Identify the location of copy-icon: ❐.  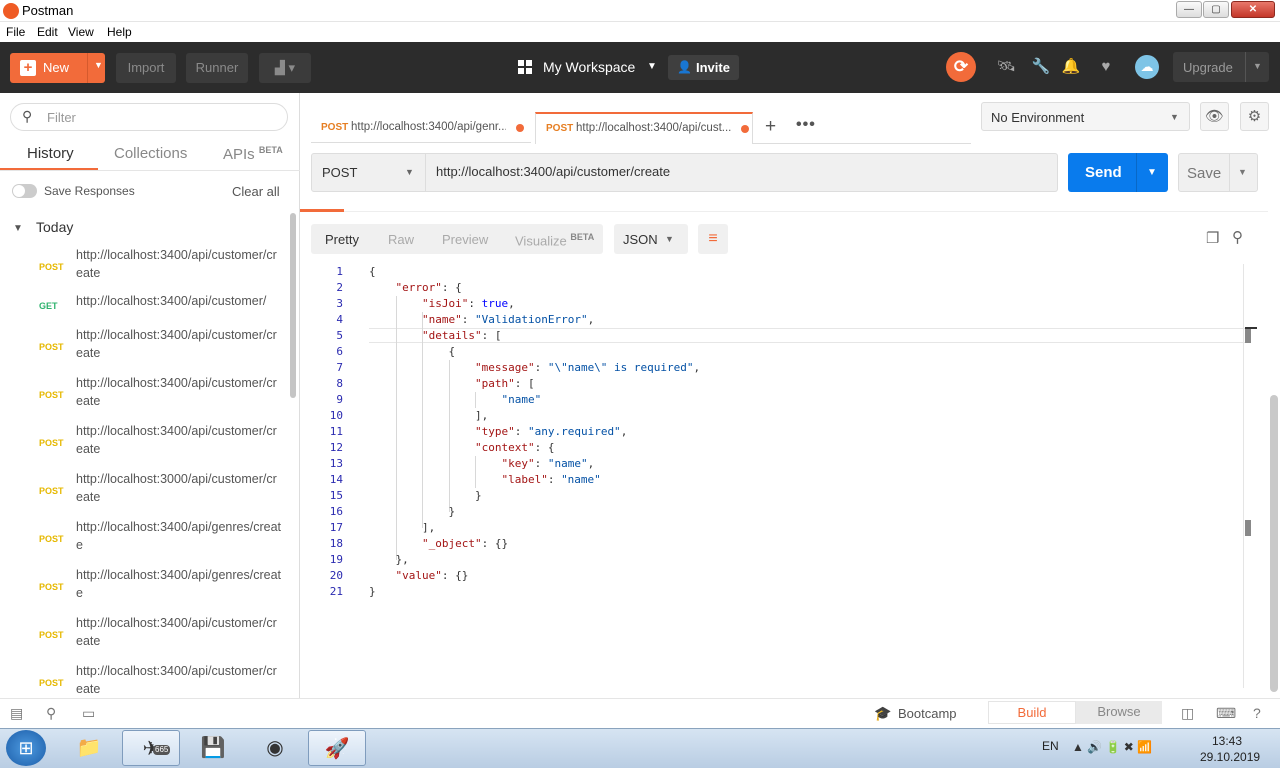
(1212, 238).